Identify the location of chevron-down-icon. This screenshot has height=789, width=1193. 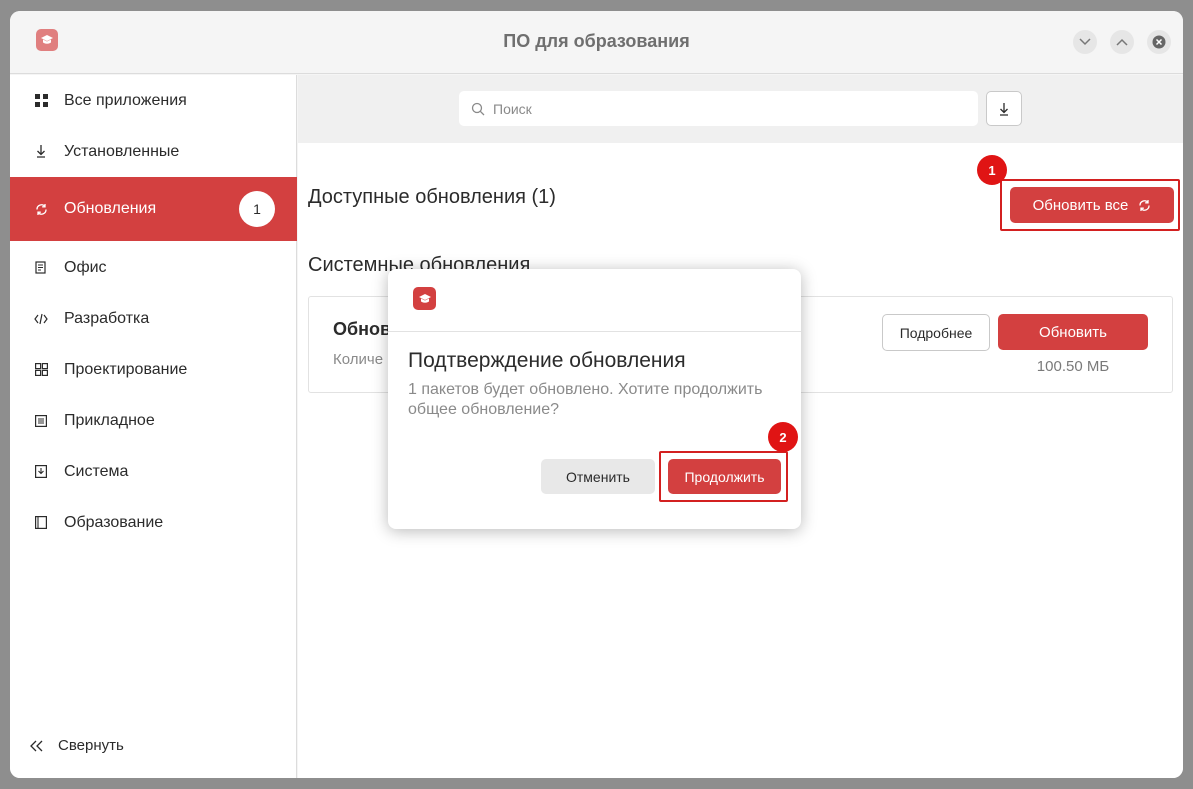
(1085, 42).